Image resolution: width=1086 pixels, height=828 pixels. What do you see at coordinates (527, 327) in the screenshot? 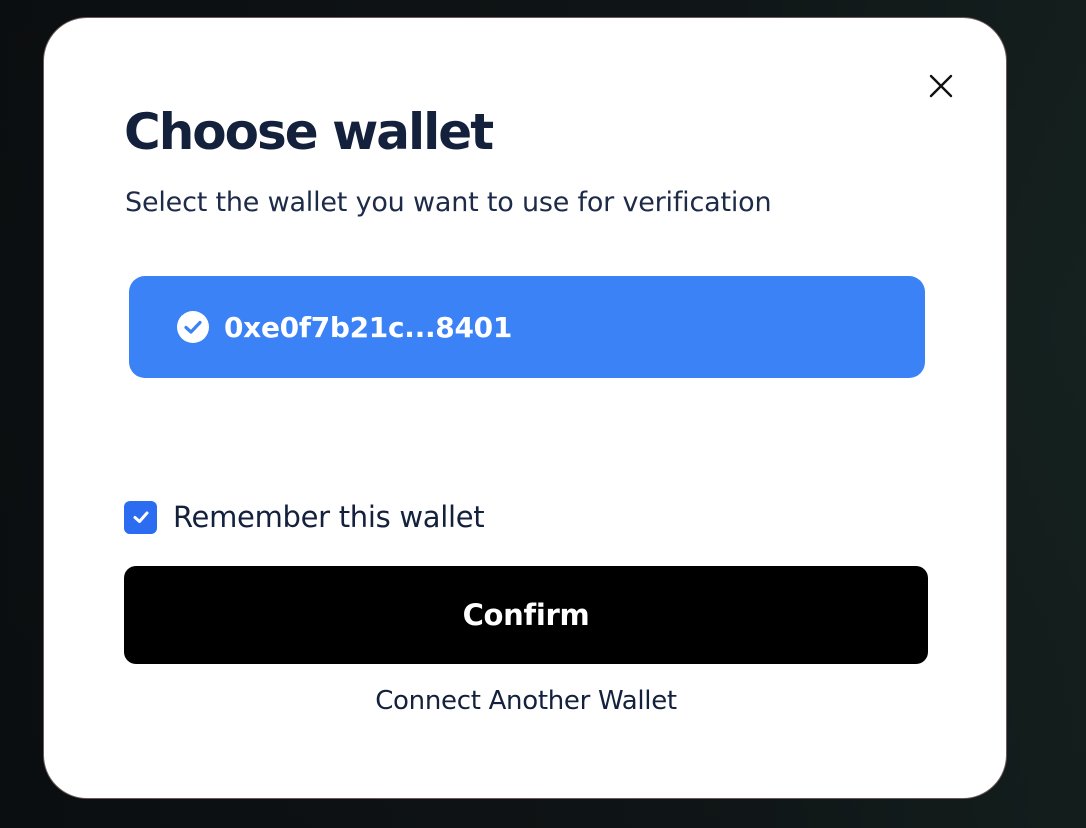
I see `wallet-option-selected: 0xe0f7b21c...8401` at bounding box center [527, 327].